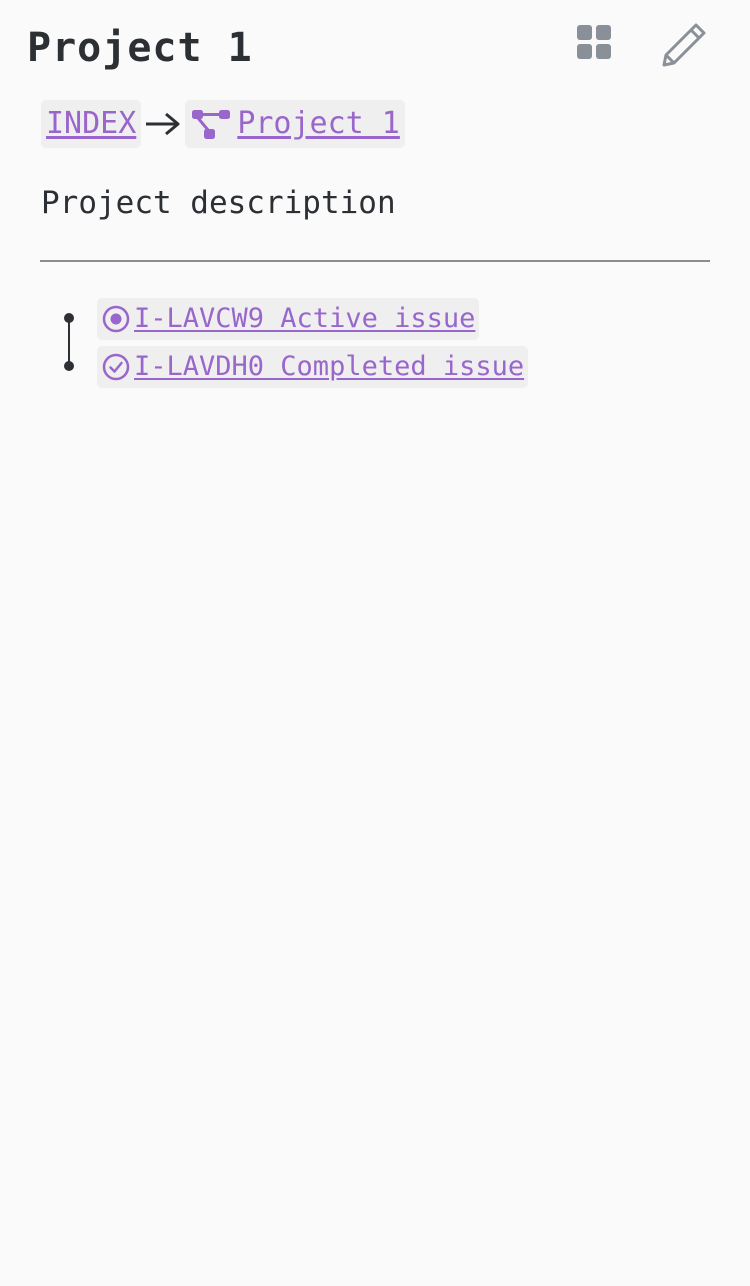 This screenshot has height=1286, width=750. I want to click on edit-button, so click(684, 45).